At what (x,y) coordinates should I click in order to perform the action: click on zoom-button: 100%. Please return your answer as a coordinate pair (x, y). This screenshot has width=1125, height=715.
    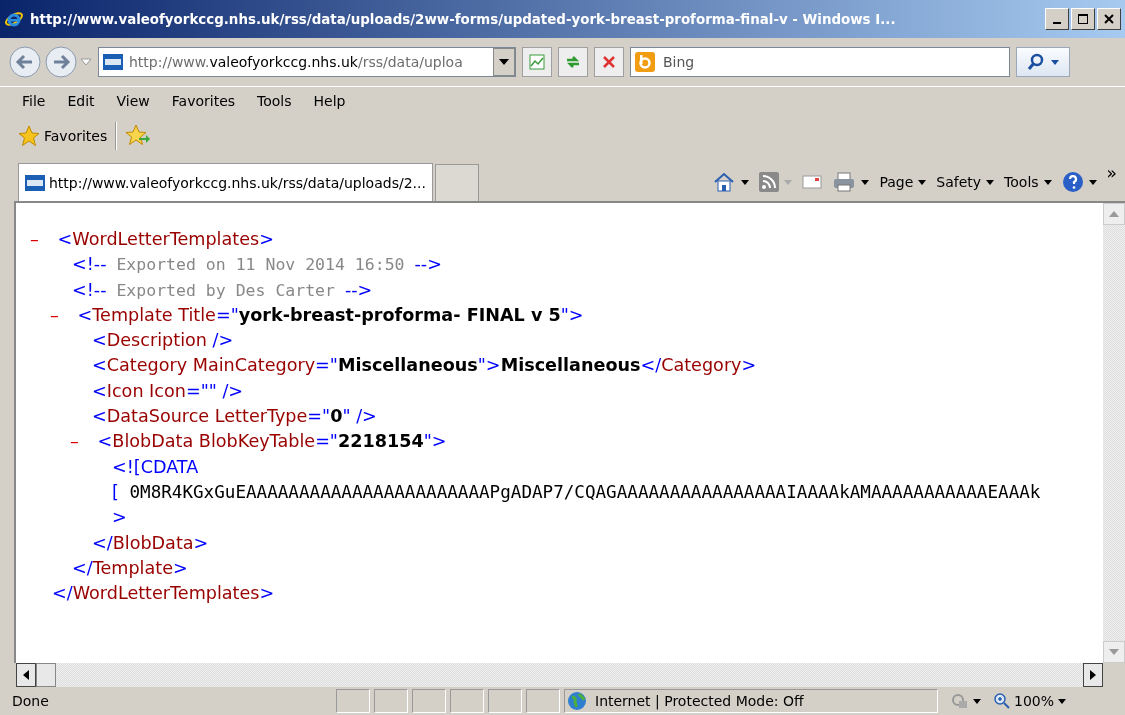
    Looking at the image, I should click on (1049, 701).